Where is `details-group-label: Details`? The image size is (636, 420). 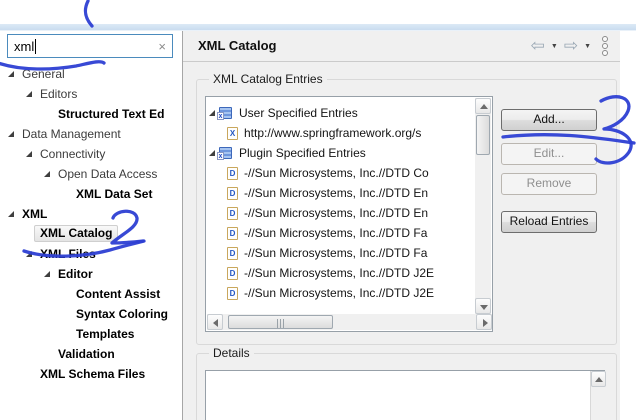
details-group-label: Details is located at coordinates (231, 353).